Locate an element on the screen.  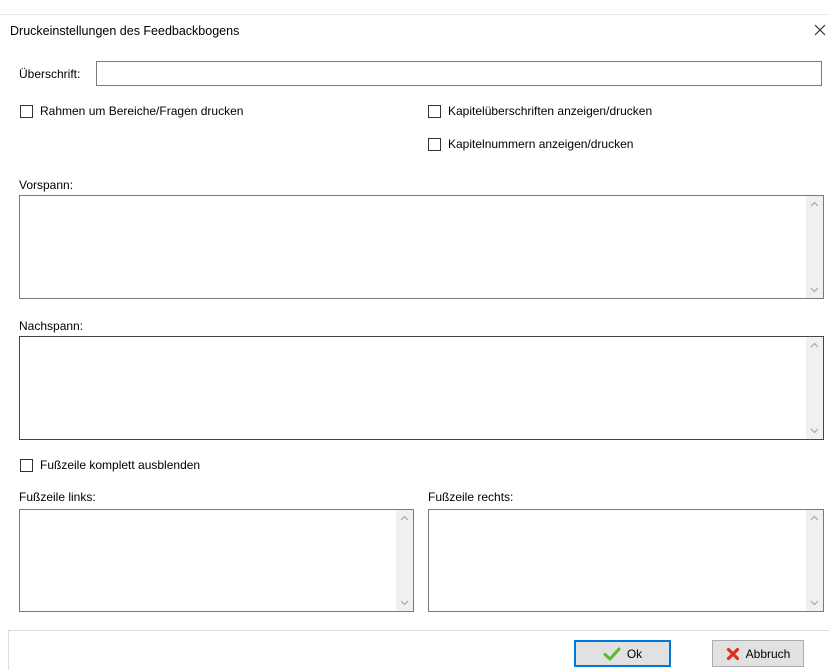
window-top-border is located at coordinates (414, 14).